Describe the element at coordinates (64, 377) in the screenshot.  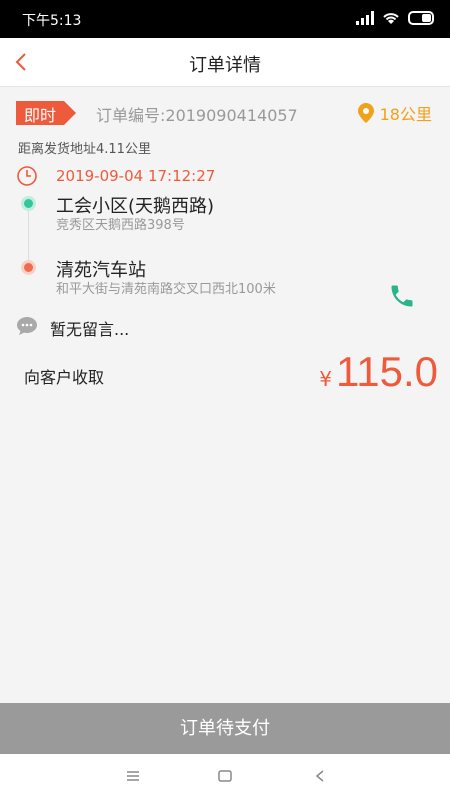
I see `collect-label: 向客户收取` at that location.